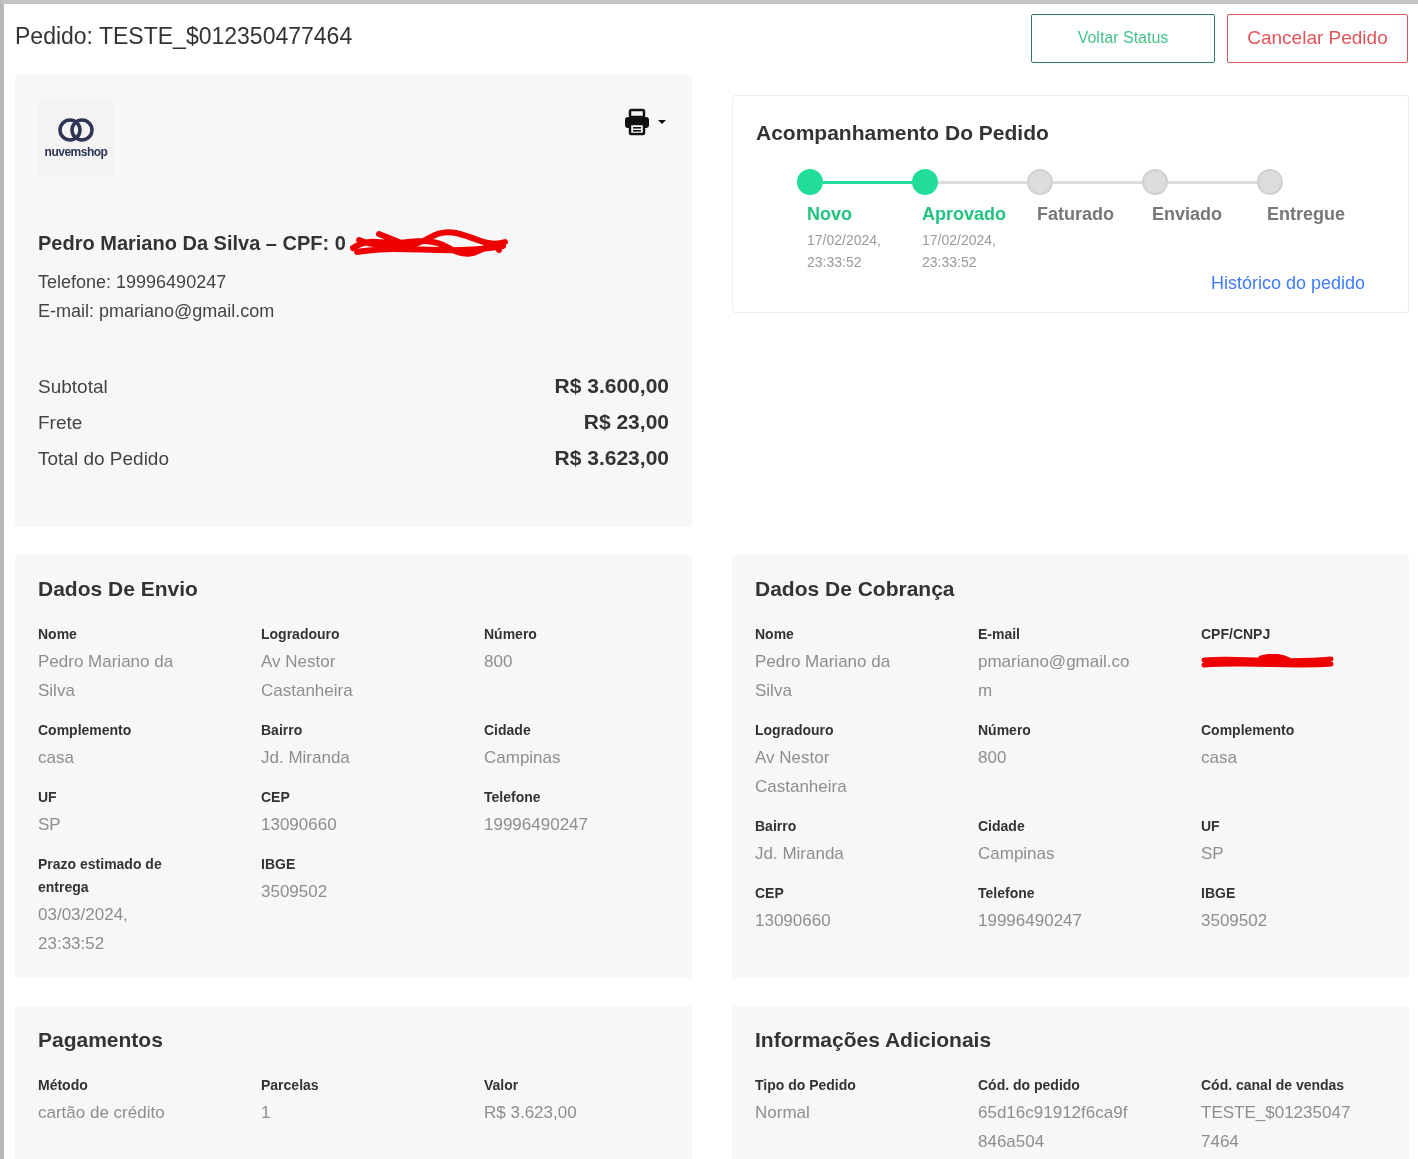 This screenshot has width=1418, height=1159. What do you see at coordinates (63, 1085) in the screenshot?
I see `field-label: Método` at bounding box center [63, 1085].